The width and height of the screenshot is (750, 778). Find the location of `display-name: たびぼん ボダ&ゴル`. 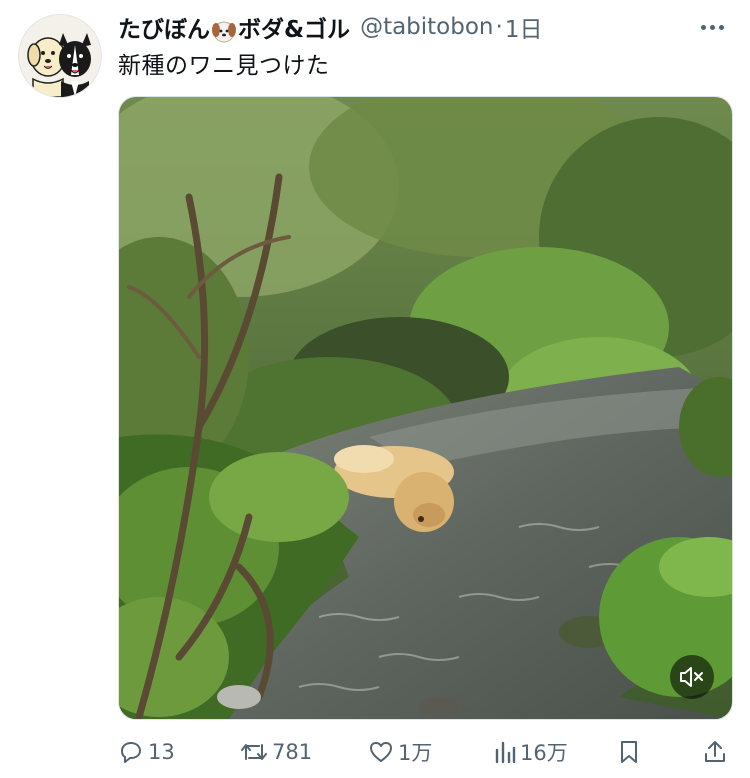

display-name: たびぼん ボダ&ゴル is located at coordinates (234, 27).